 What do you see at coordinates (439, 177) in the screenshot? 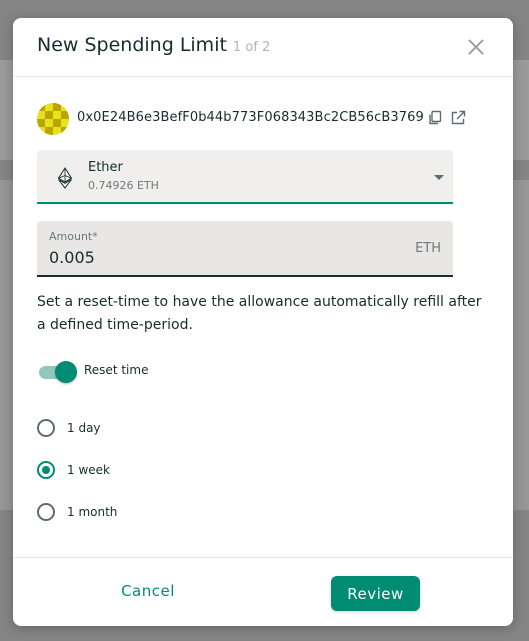
I see `chevron-down-icon` at bounding box center [439, 177].